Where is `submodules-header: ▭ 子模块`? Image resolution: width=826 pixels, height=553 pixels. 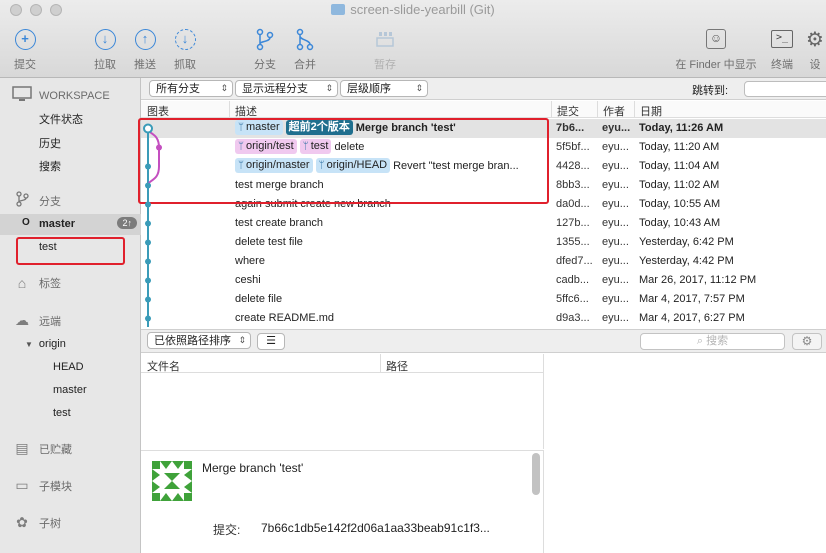 submodules-header: ▭ 子模块 is located at coordinates (42, 485).